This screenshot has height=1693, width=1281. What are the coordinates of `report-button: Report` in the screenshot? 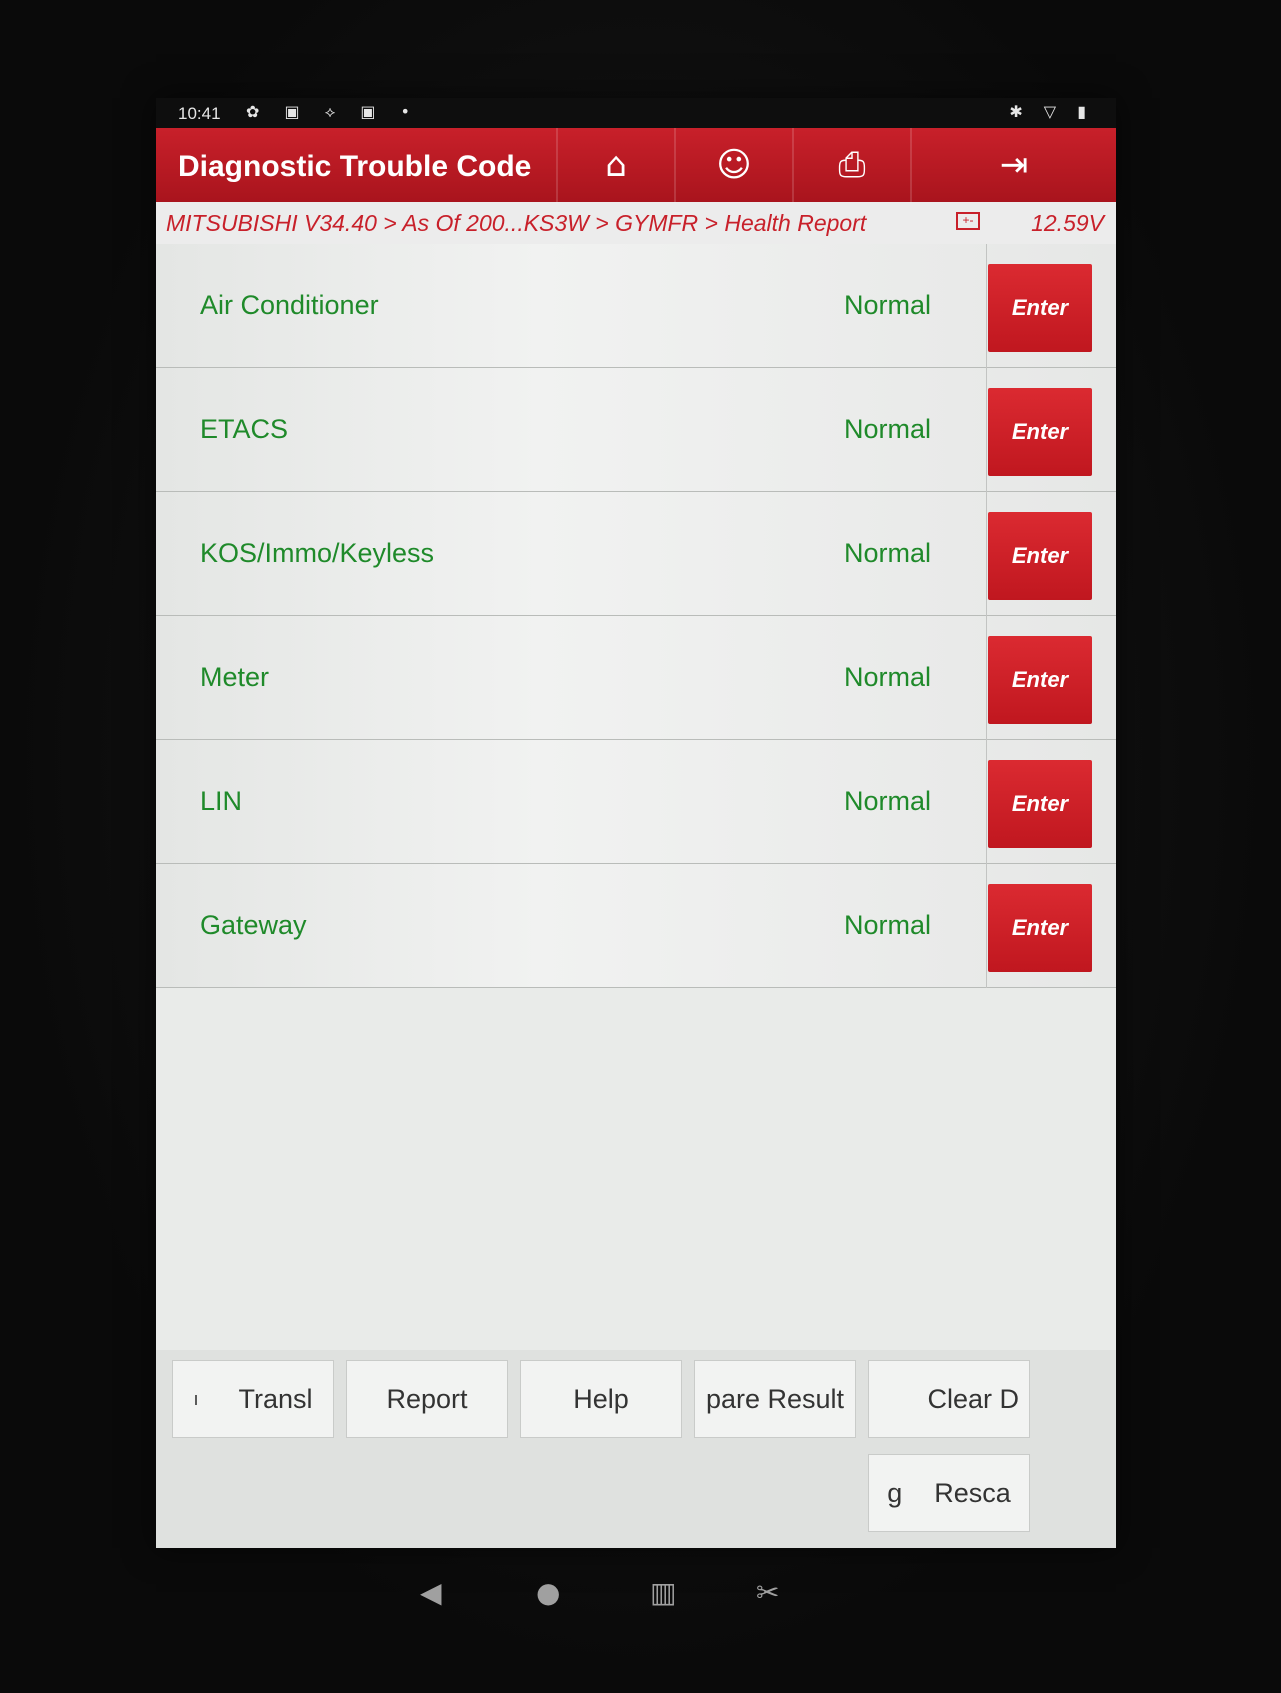 It's located at (427, 1399).